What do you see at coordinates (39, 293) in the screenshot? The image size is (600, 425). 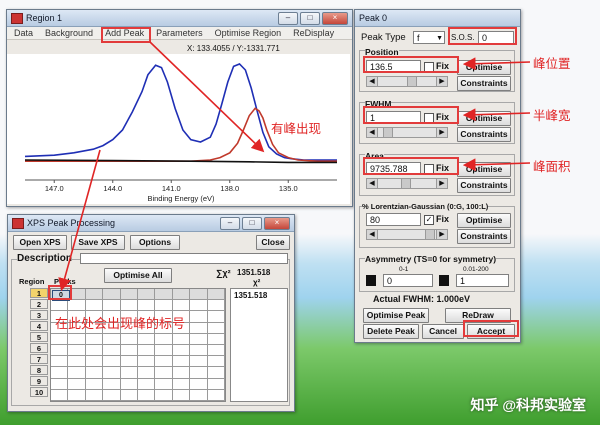 I see `region-row-1: 1` at bounding box center [39, 293].